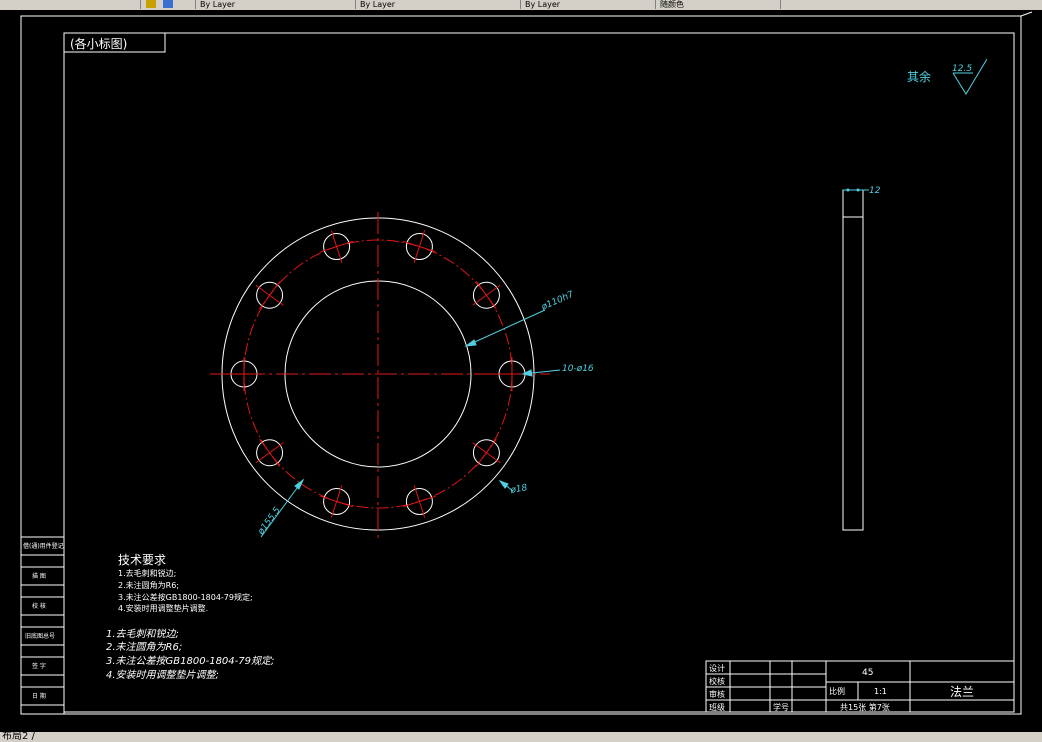  I want to click on tech-req-title: 技术要求, so click(142, 560).